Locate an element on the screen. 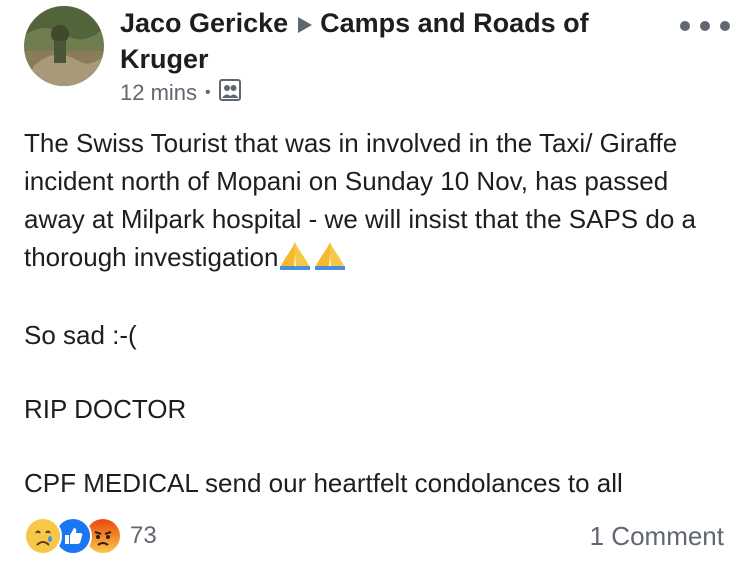 The height and width of the screenshot is (572, 750). group-icon is located at coordinates (229, 93).